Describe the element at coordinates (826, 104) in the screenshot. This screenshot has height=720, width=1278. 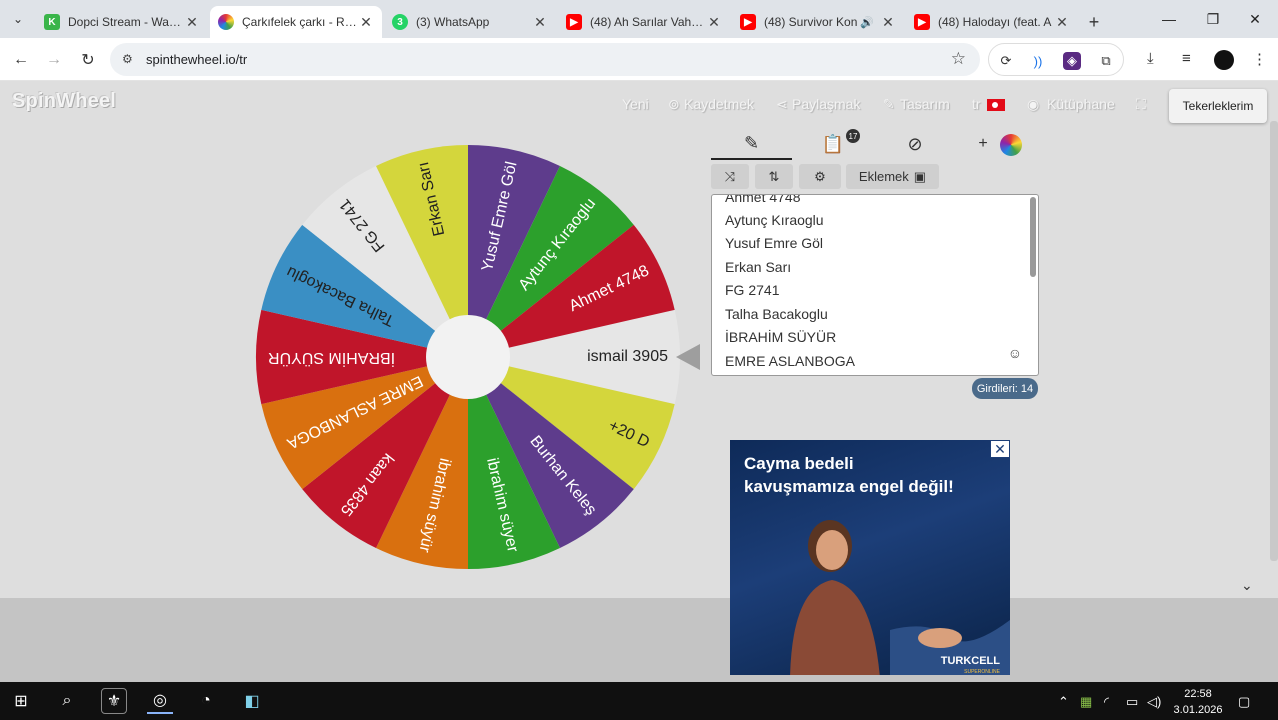
I see `nav-share: Paylaşmak` at that location.